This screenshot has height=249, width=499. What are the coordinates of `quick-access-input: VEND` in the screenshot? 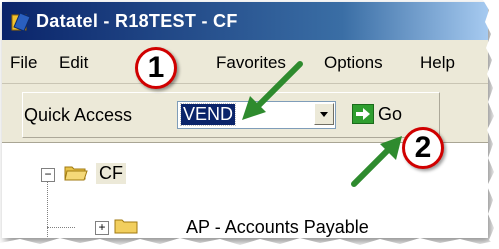 It's located at (208, 114).